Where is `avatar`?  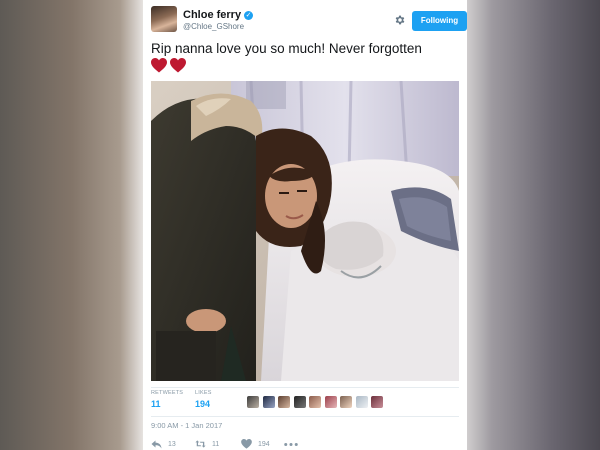
avatar is located at coordinates (164, 19).